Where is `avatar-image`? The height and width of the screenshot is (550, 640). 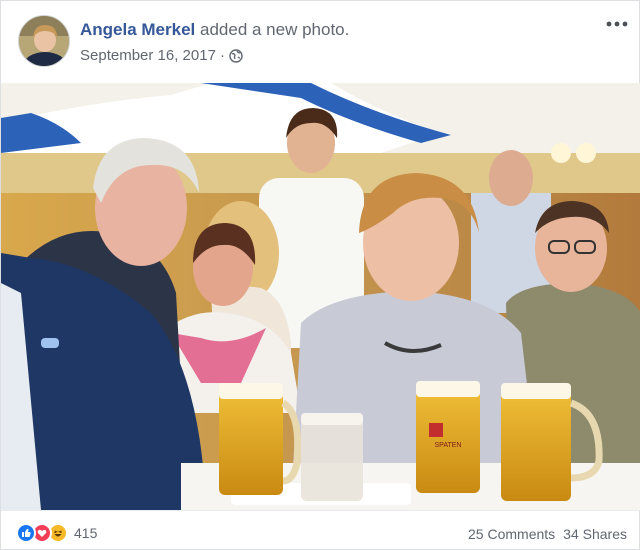
avatar-image is located at coordinates (44, 41).